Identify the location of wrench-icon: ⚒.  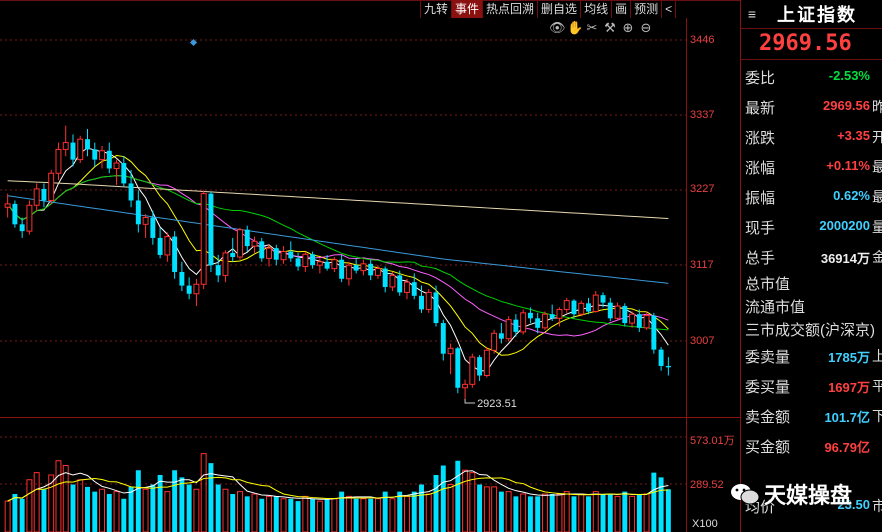
(610, 28).